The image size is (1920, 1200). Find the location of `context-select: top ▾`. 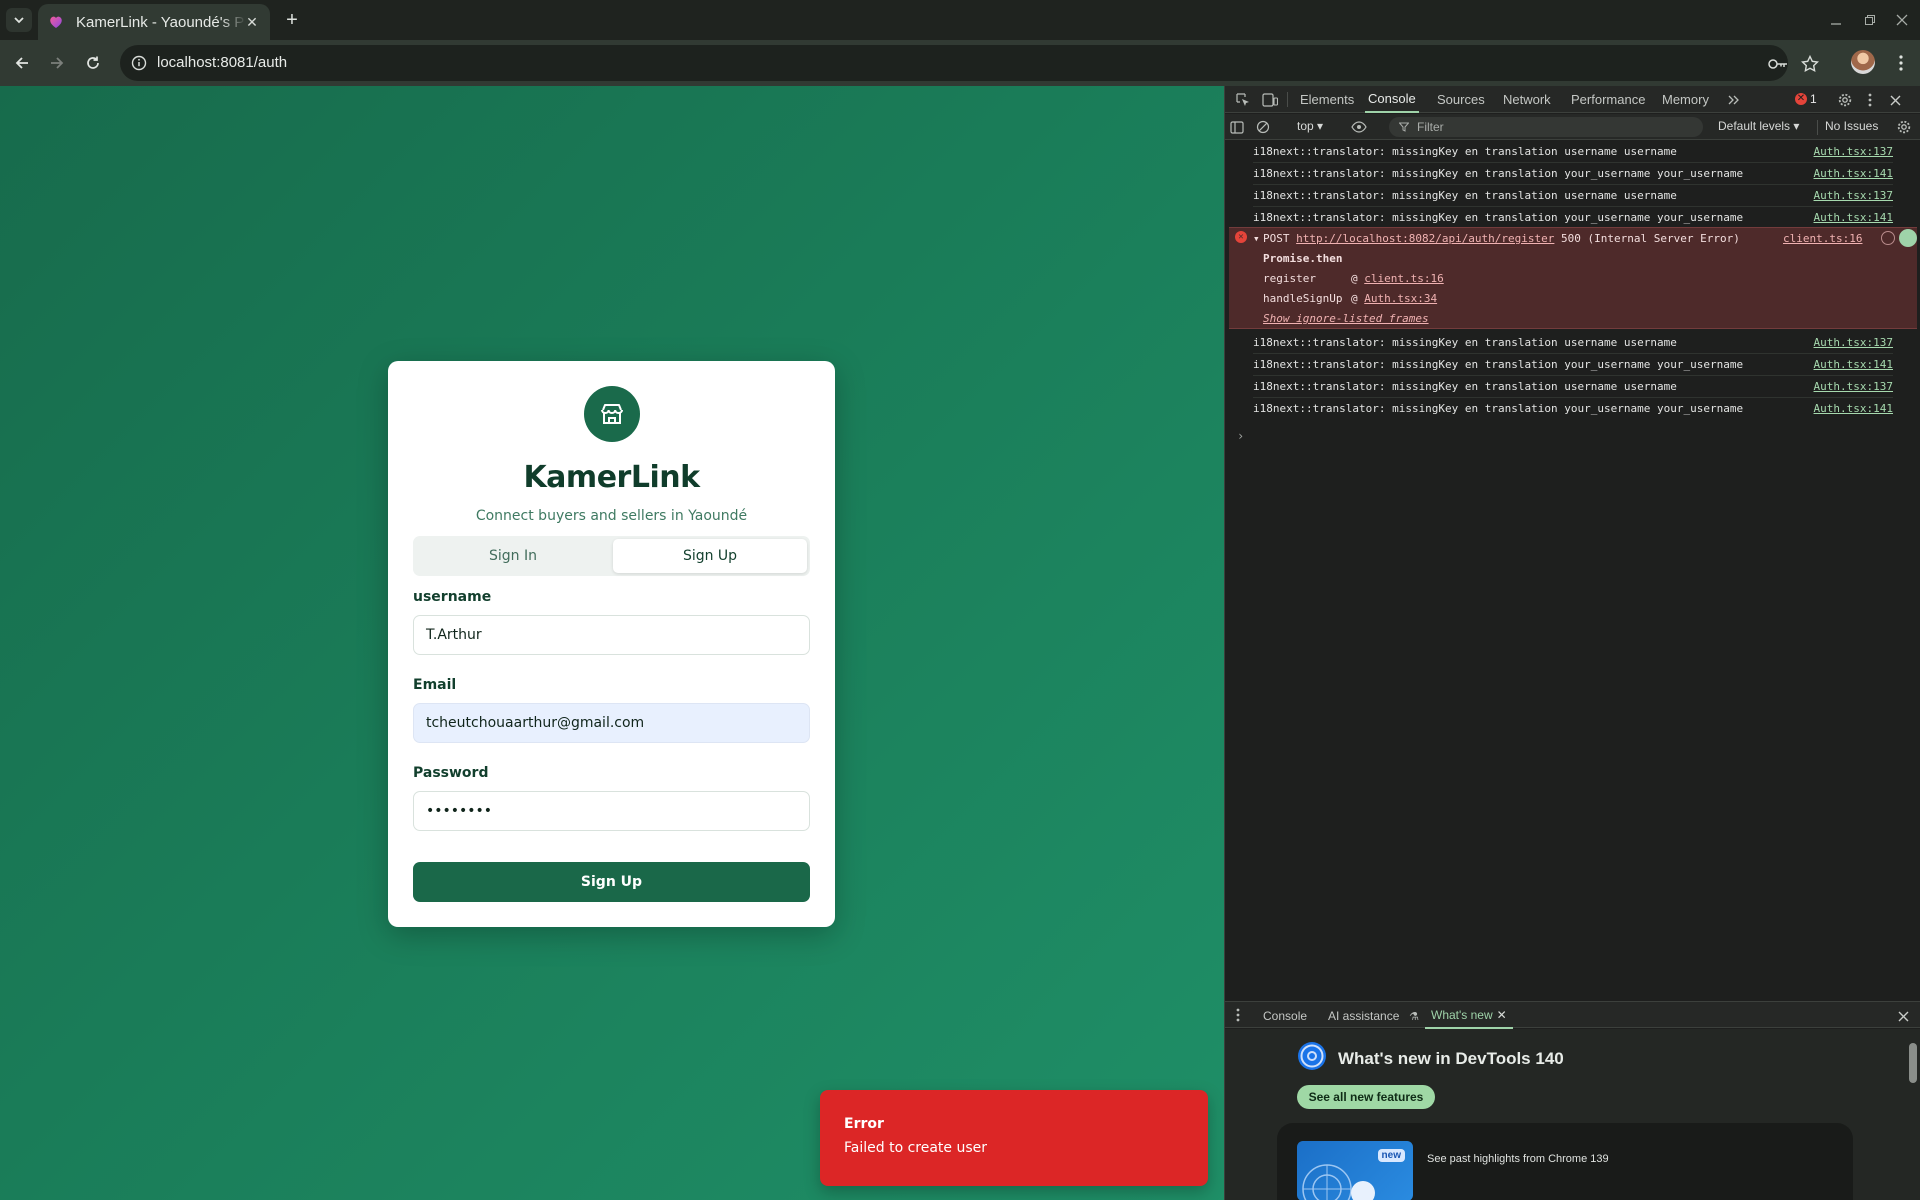

context-select: top ▾ is located at coordinates (1310, 126).